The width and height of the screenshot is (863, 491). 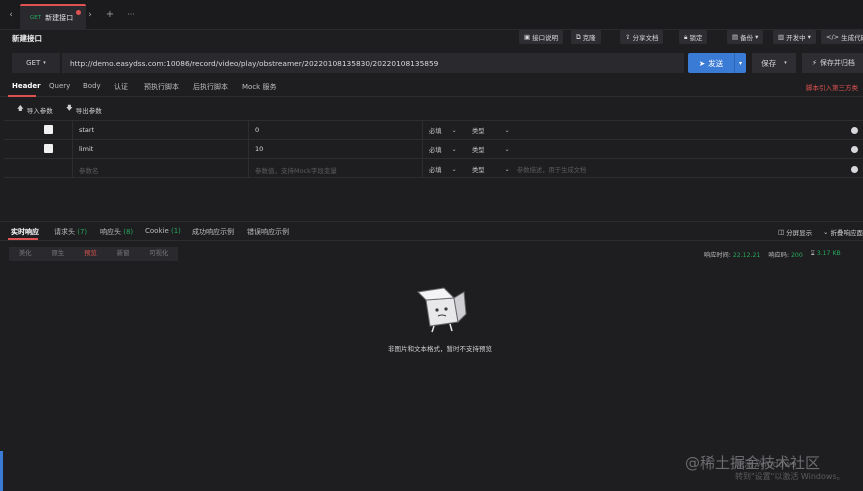 I want to click on arrow-up-icon: 🡅, so click(x=20, y=108).